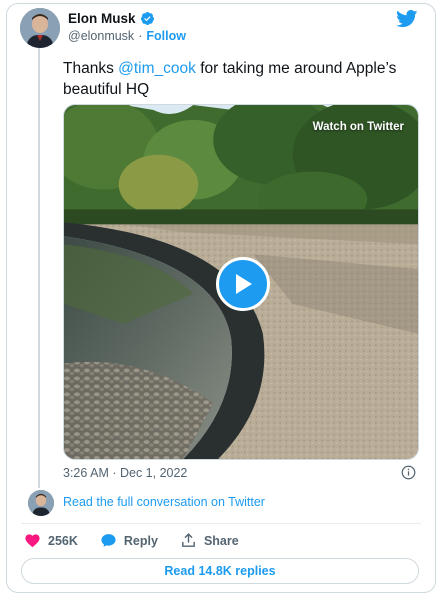  What do you see at coordinates (407, 19) in the screenshot?
I see `twitter-bird-icon` at bounding box center [407, 19].